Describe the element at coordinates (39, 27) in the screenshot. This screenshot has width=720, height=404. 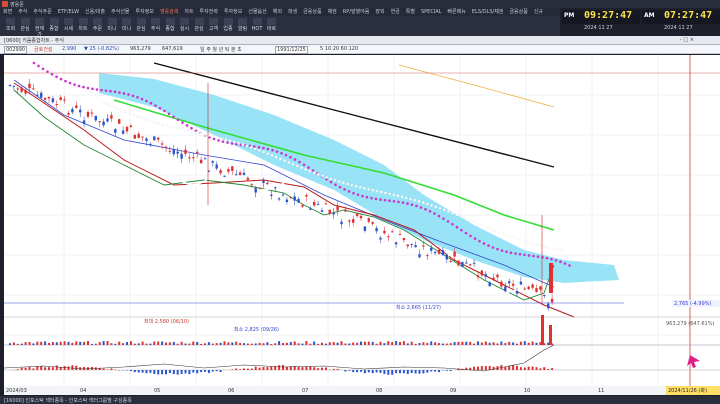
I see `toolbar-button: 현재가` at that location.